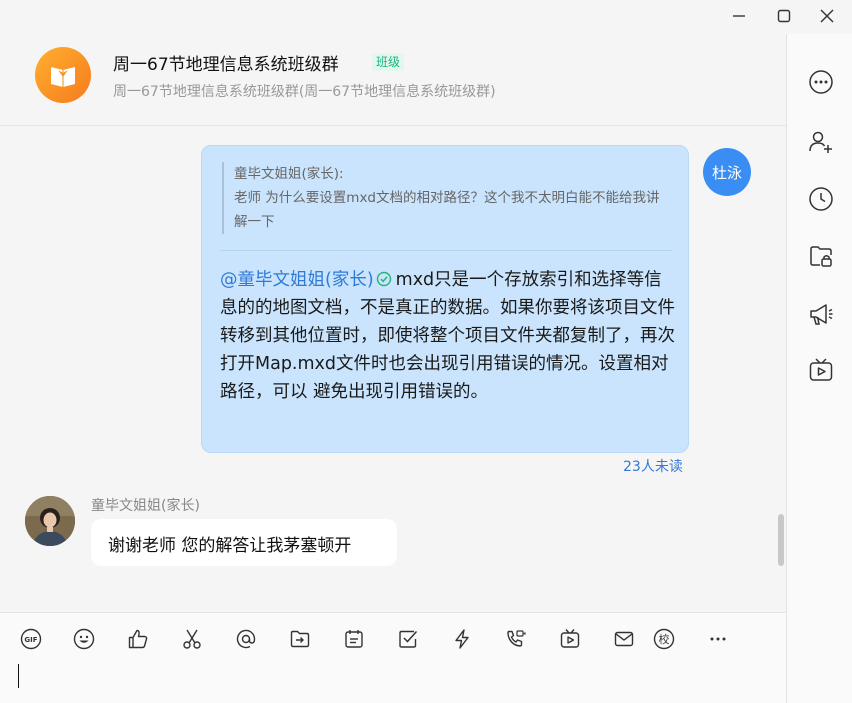 Image resolution: width=852 pixels, height=703 pixels. I want to click on text-cursor, so click(18, 676).